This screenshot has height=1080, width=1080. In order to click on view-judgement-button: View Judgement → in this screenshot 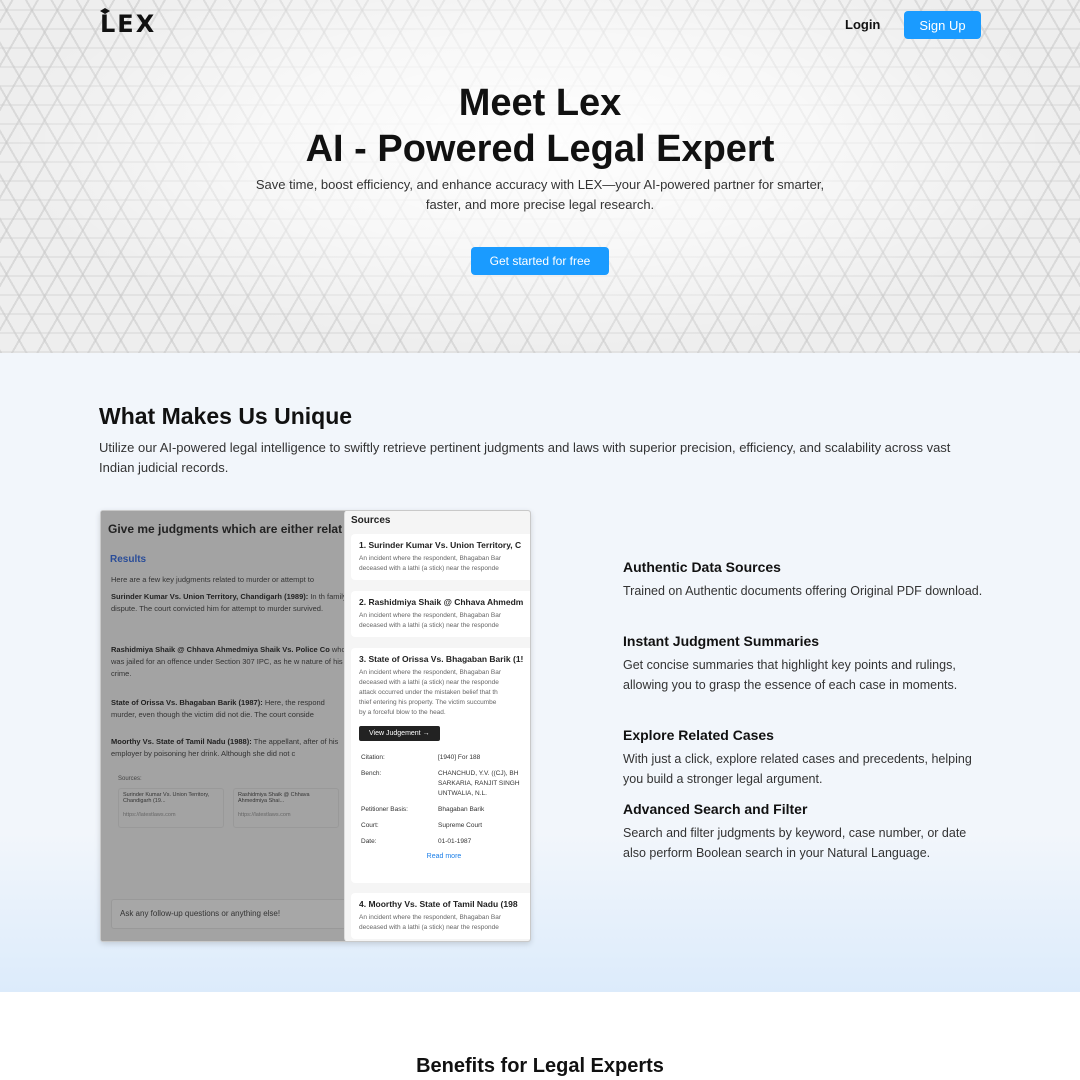, I will do `click(399, 733)`.